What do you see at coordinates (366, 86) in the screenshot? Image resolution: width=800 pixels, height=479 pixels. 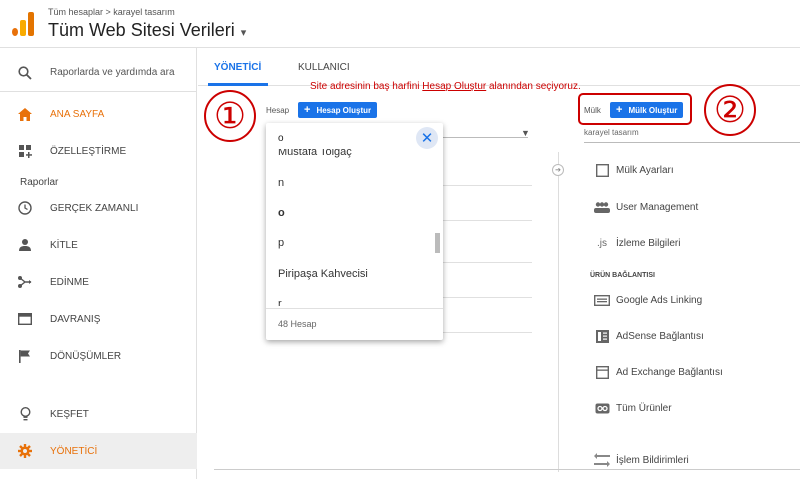 I see `annotation-text-before: Site adresinin baş harfini` at bounding box center [366, 86].